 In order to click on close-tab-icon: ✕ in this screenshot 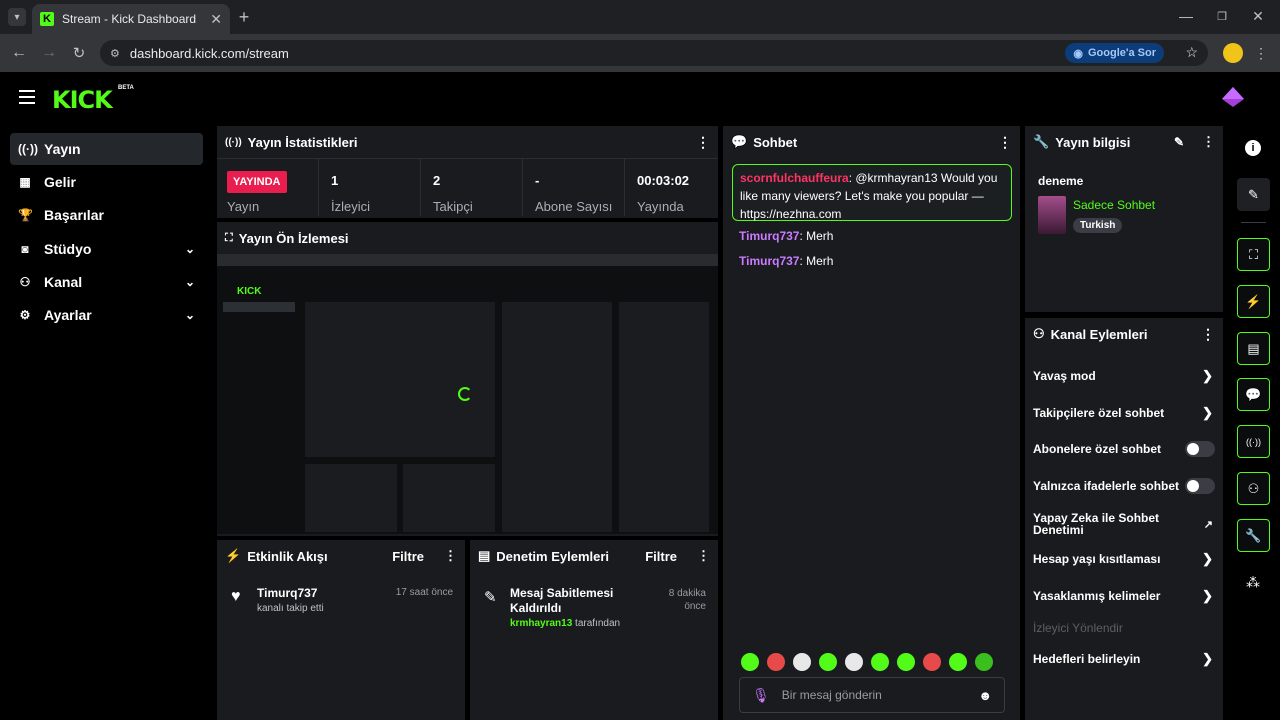, I will do `click(216, 19)`.